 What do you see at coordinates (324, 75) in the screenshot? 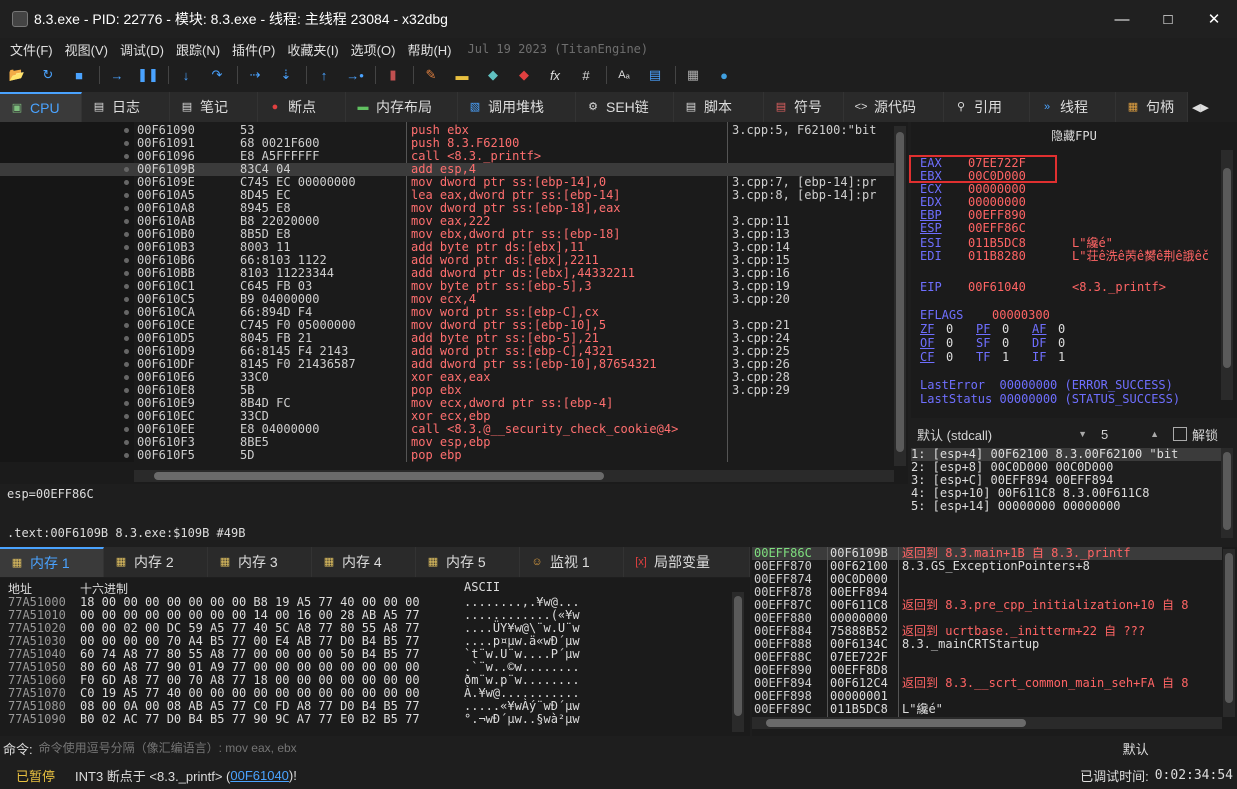
I see `execute-till-return-icon: ↑` at bounding box center [324, 75].